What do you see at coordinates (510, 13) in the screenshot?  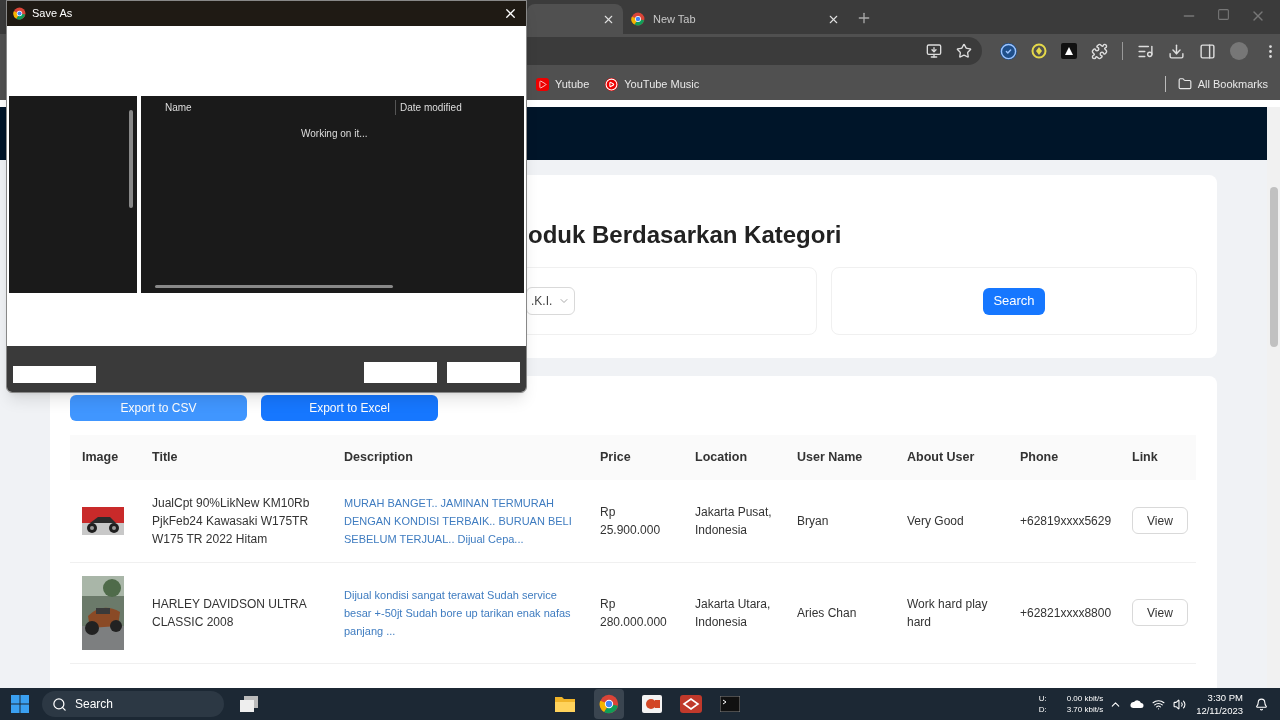 I see `close-icon` at bounding box center [510, 13].